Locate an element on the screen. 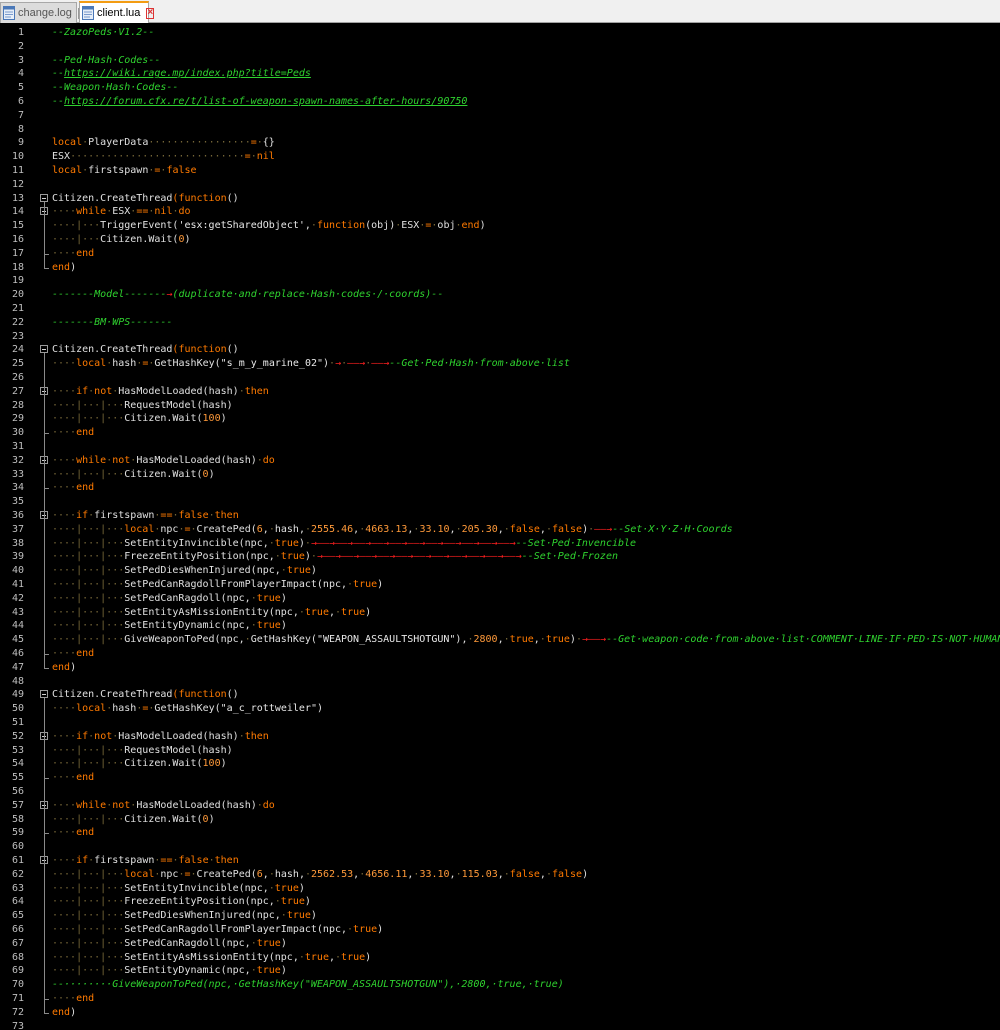 The image size is (1000, 1030). line-number: 37 is located at coordinates (17, 529).